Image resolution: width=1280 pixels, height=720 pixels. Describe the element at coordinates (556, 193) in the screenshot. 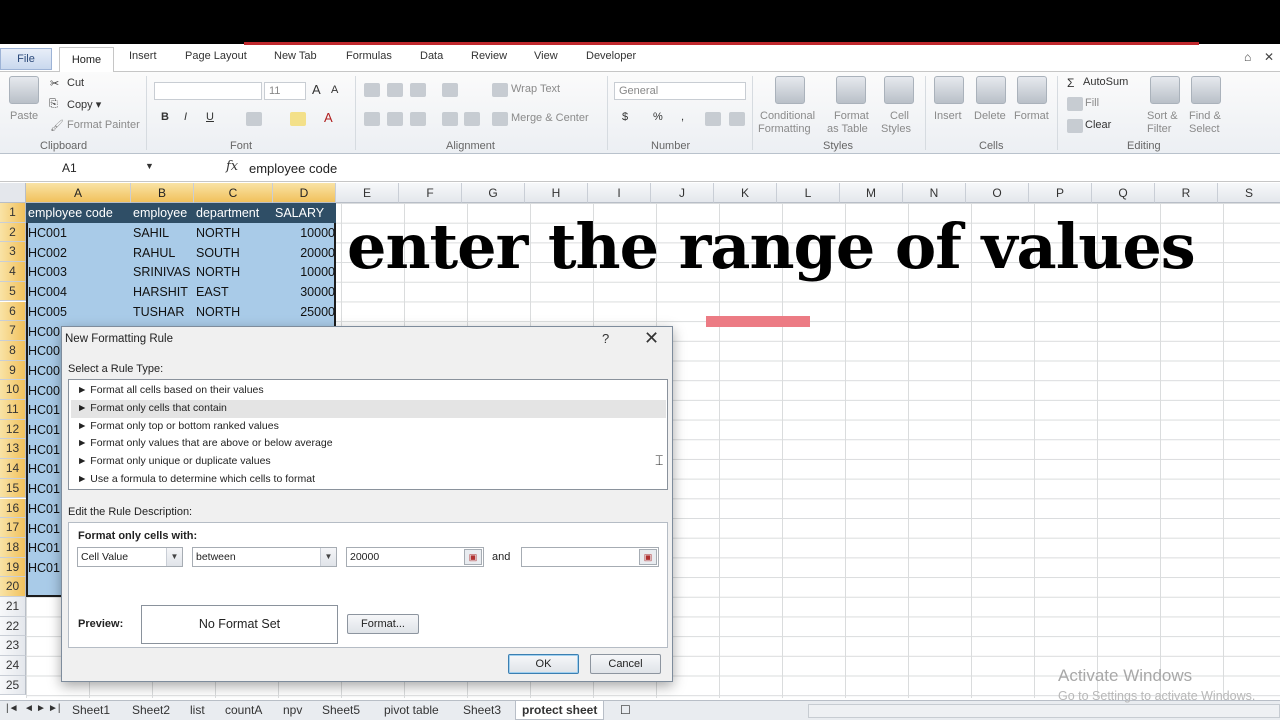

I see `column-header-h: H` at that location.